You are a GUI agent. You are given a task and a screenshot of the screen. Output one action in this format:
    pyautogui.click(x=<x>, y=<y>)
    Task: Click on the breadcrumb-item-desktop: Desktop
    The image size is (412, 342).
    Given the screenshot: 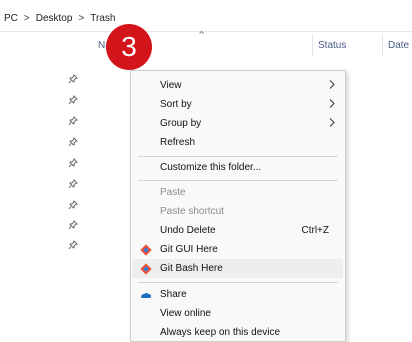 What is the action you would take?
    pyautogui.click(x=54, y=18)
    